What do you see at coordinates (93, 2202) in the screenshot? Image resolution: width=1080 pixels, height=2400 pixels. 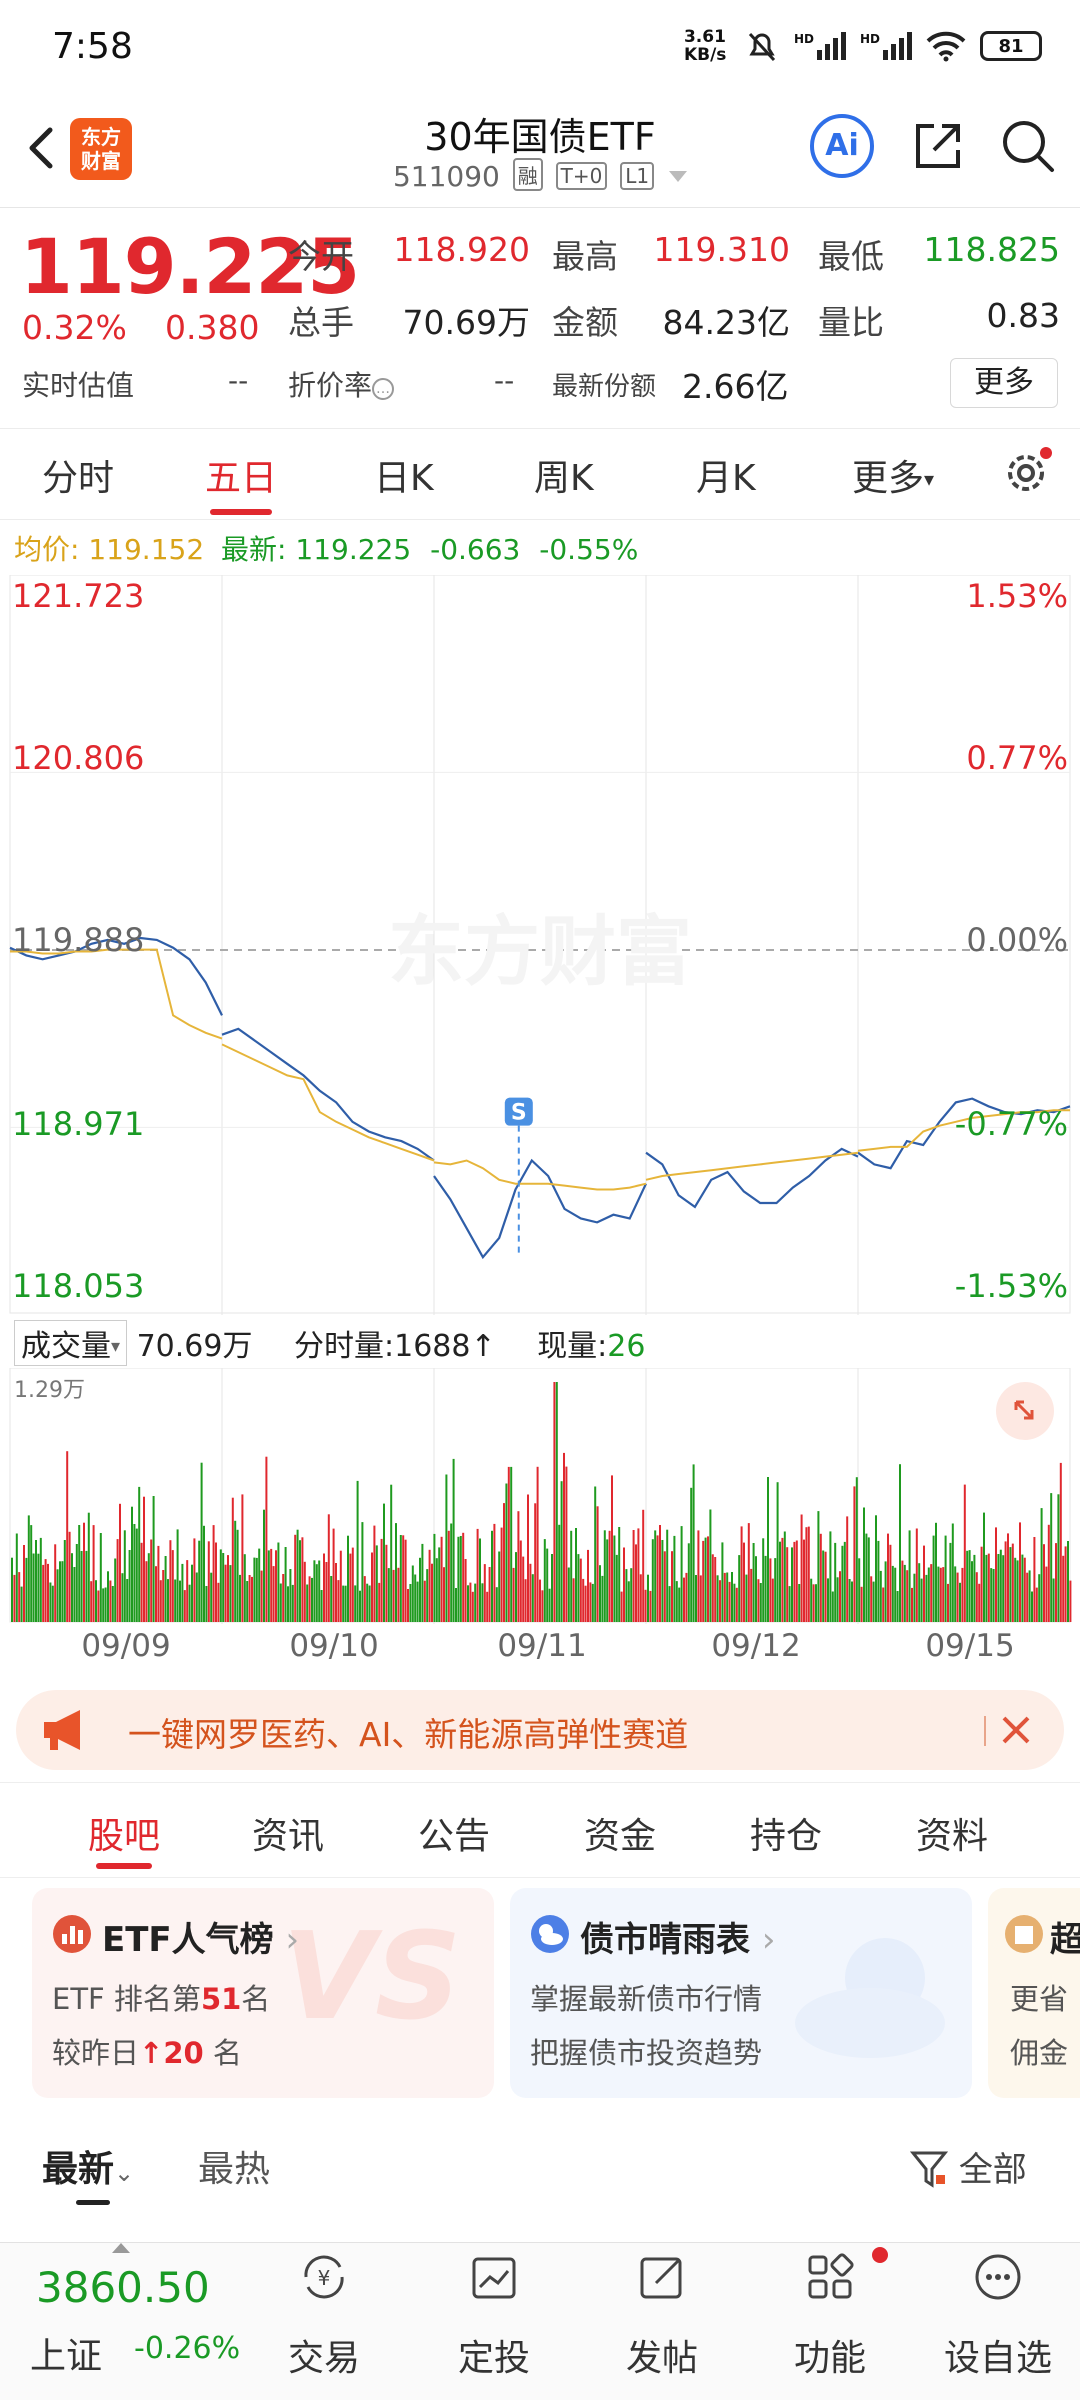 I see `sort-underline` at bounding box center [93, 2202].